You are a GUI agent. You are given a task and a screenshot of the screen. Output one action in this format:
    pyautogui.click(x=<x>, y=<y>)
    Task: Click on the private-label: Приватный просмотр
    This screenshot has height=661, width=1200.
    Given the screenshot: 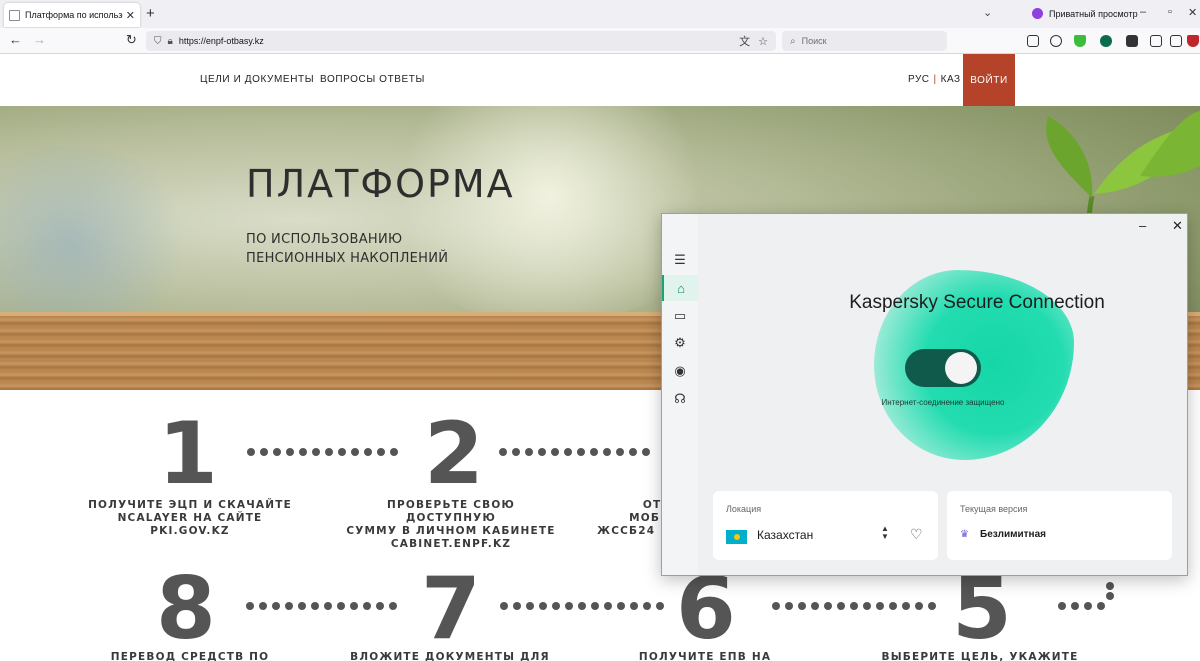 What is the action you would take?
    pyautogui.click(x=1093, y=13)
    